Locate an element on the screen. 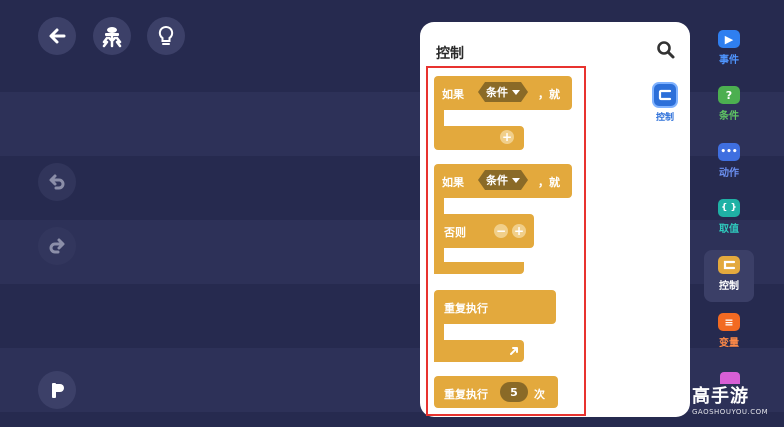 The image size is (784, 427). category-actions: ••• 动作 is located at coordinates (729, 161).